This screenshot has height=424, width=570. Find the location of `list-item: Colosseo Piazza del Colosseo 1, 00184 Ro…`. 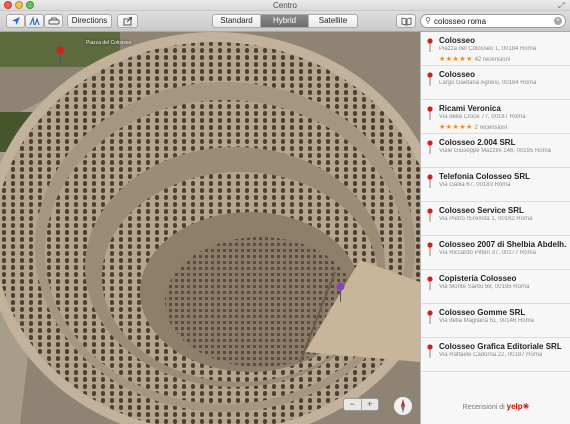

list-item: Colosseo Piazza del Colosseo 1, 00184 Ro… is located at coordinates (495, 49).